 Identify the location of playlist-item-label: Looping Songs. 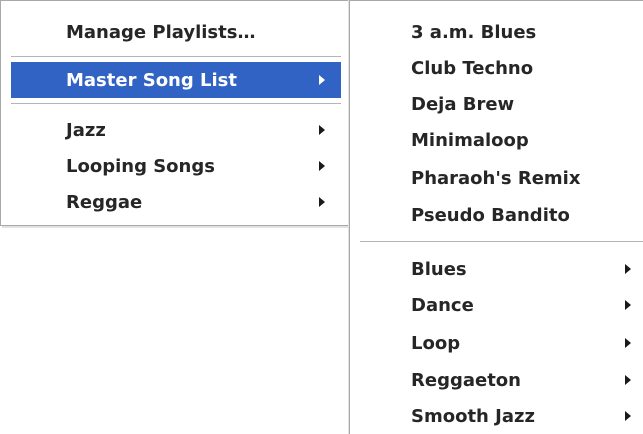
(140, 166).